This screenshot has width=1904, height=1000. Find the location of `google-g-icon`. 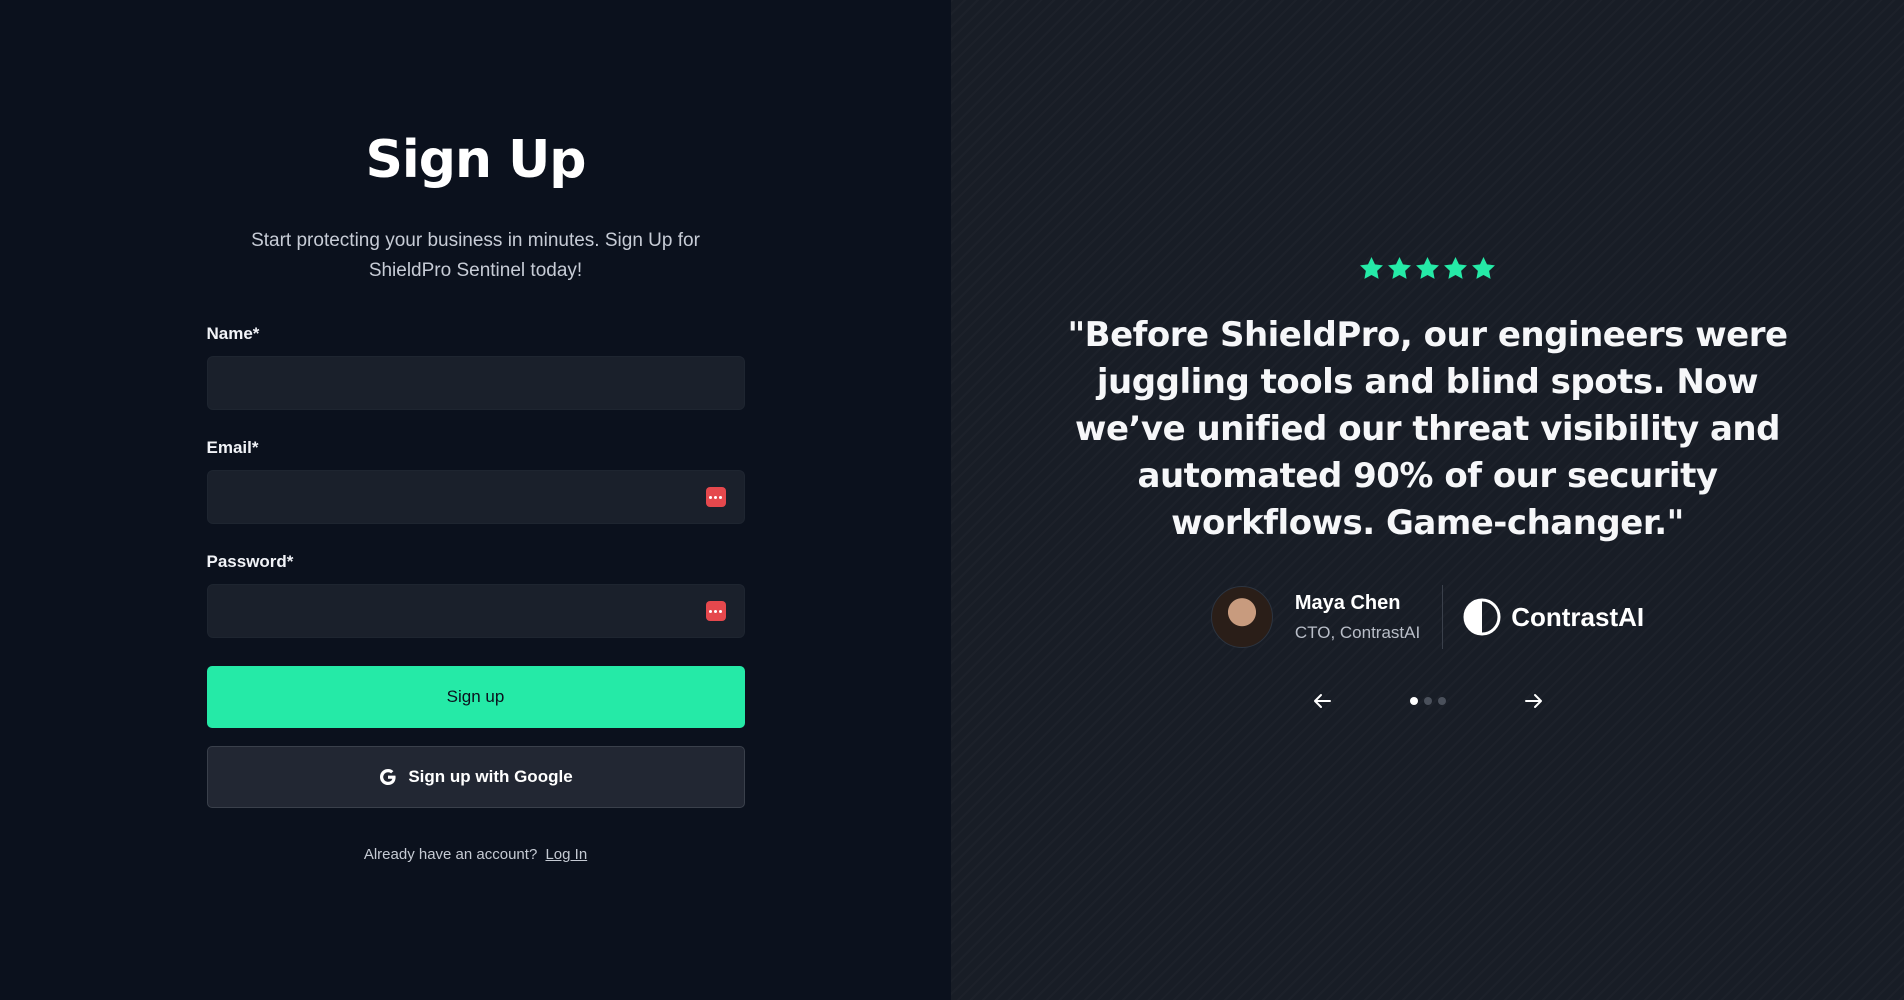

google-g-icon is located at coordinates (388, 777).